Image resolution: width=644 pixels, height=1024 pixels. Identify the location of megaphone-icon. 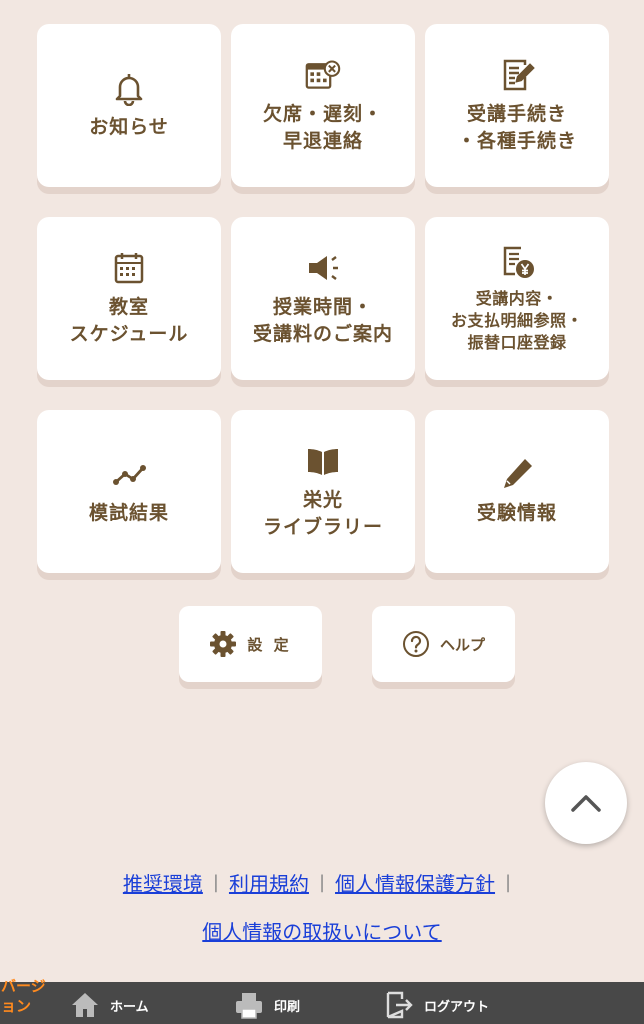
(323, 268).